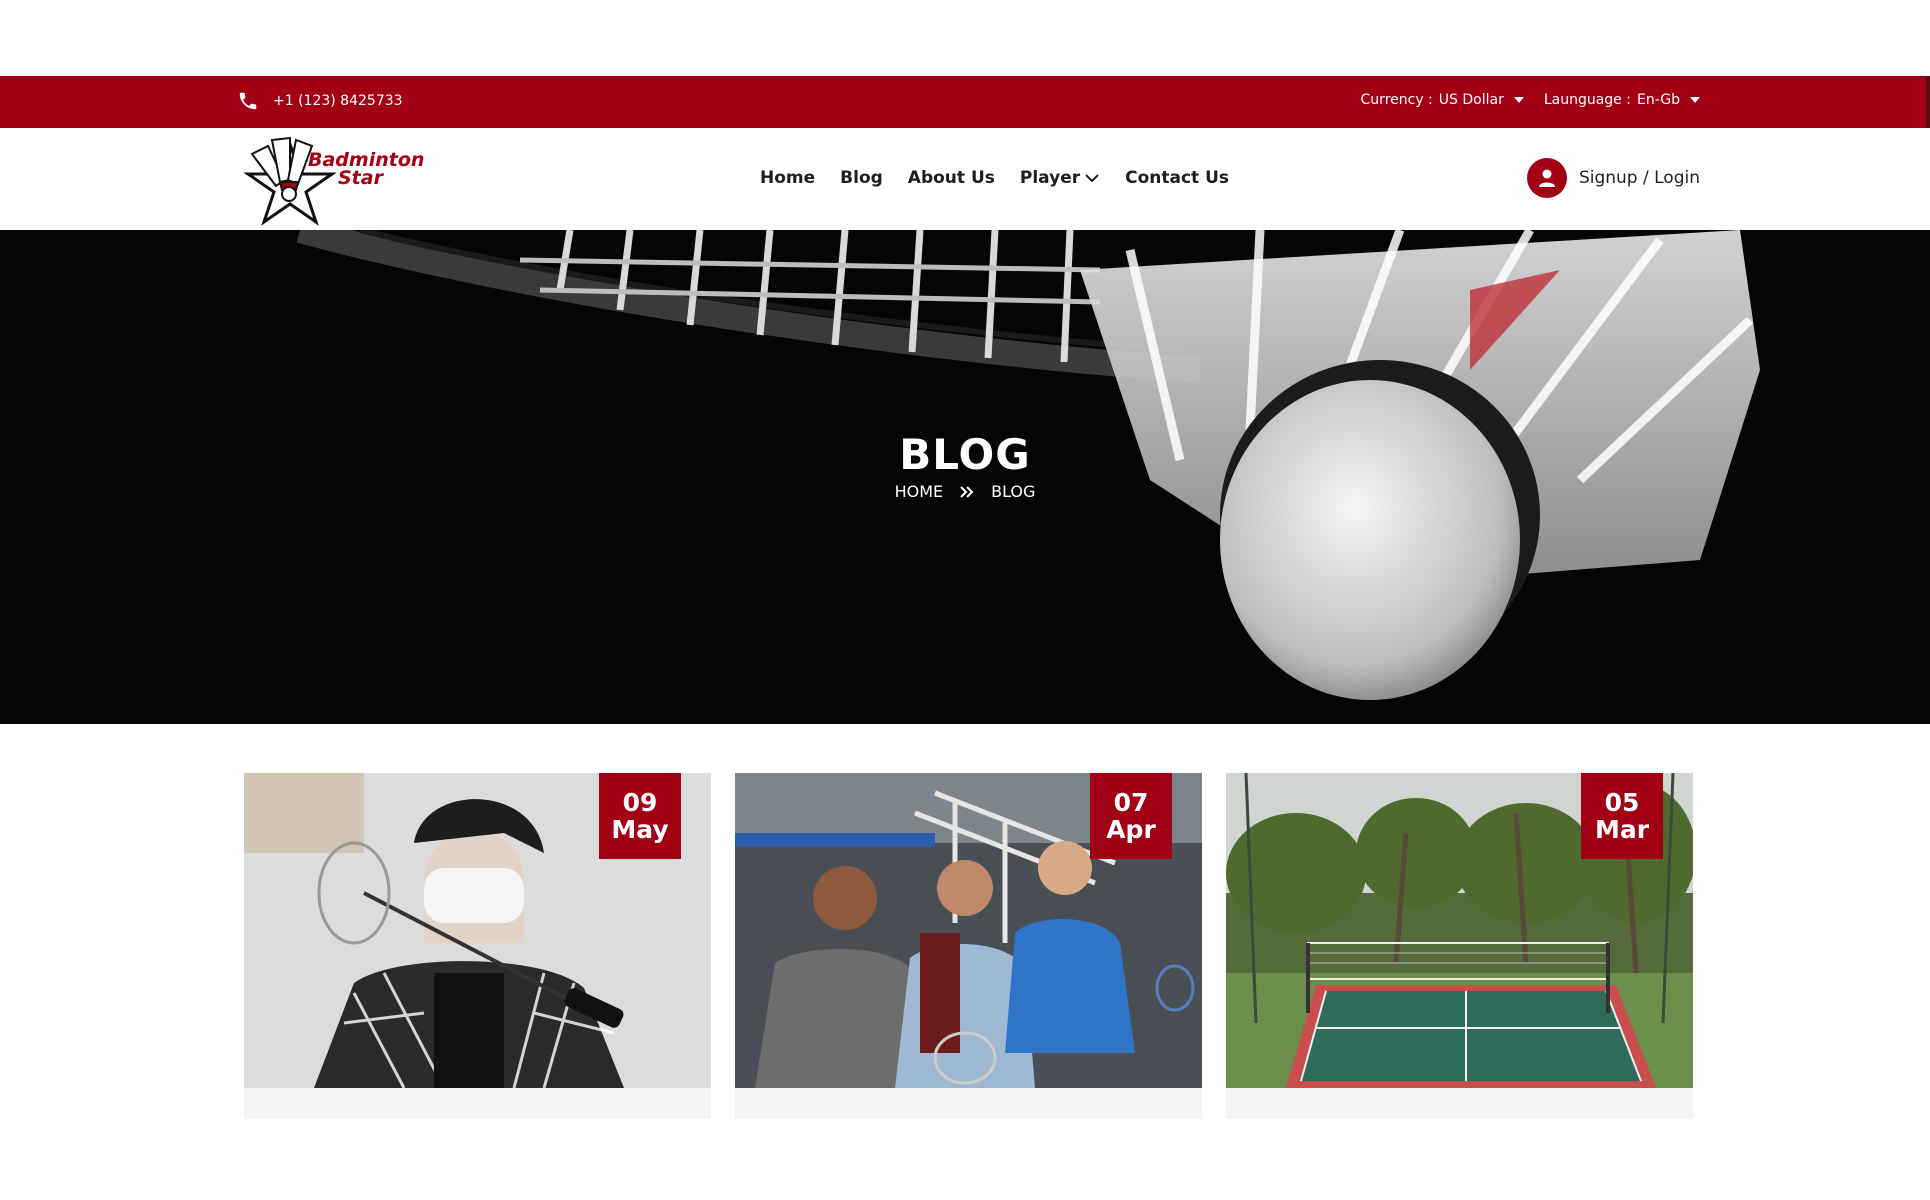  Describe the element at coordinates (333, 180) in the screenshot. I see `site-logo: Badminton Star` at that location.